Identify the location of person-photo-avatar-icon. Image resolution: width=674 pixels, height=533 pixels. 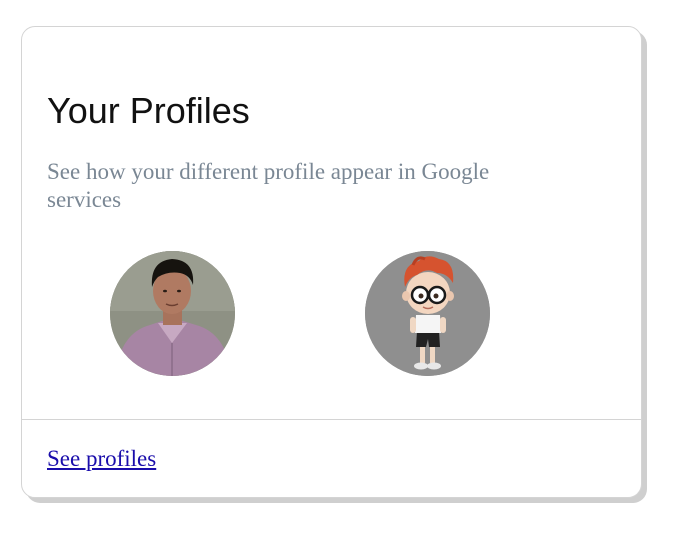
(172, 313).